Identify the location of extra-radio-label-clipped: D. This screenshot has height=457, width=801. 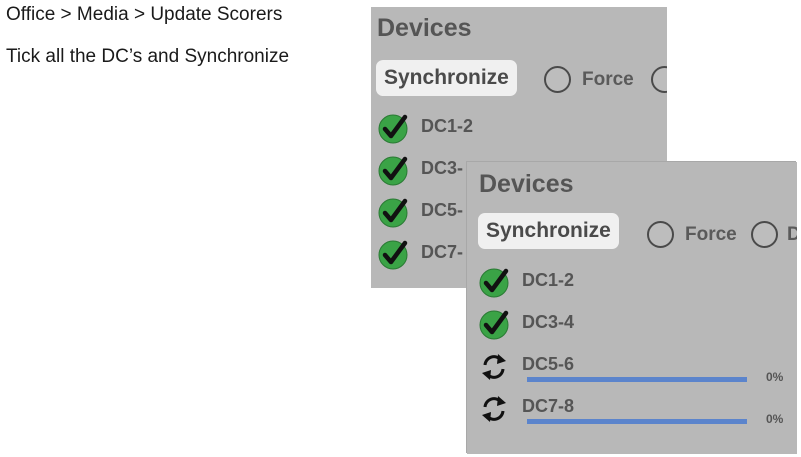
(792, 234).